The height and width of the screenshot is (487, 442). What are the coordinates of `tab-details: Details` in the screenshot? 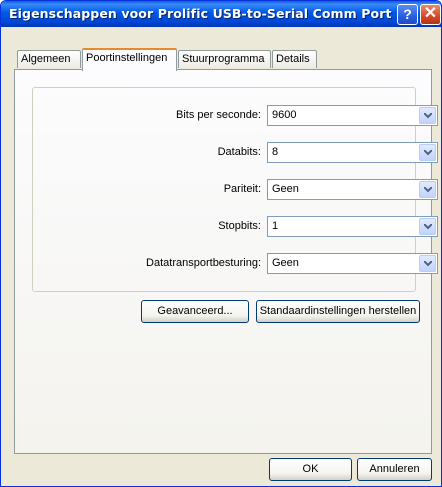 It's located at (294, 59).